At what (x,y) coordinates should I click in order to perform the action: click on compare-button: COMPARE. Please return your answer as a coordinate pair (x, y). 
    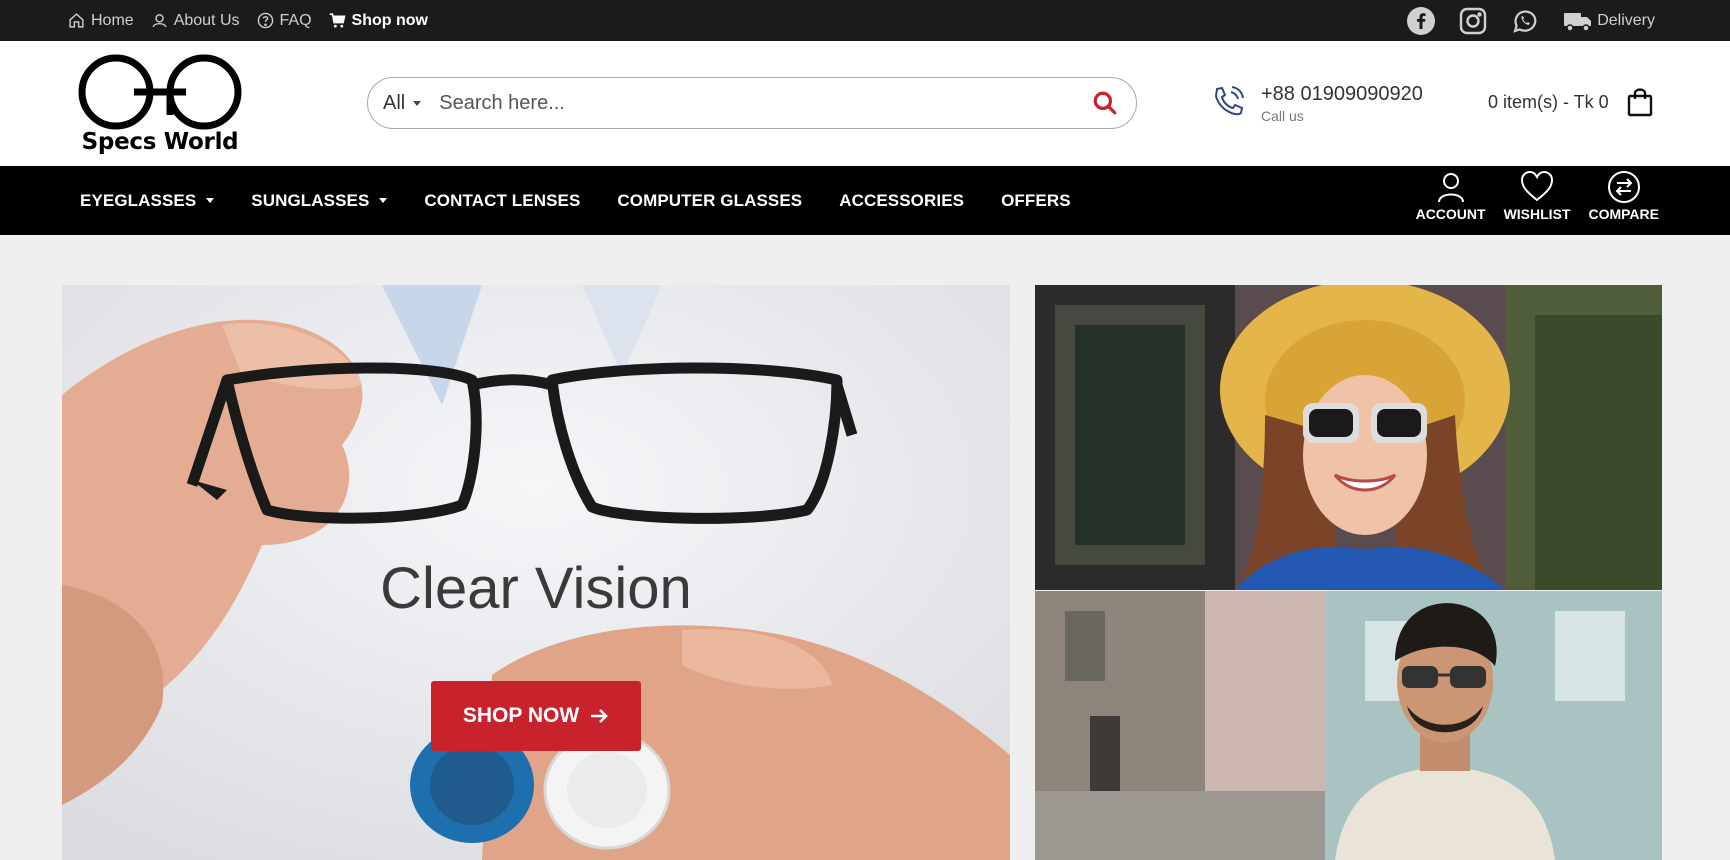
    Looking at the image, I should click on (1623, 196).